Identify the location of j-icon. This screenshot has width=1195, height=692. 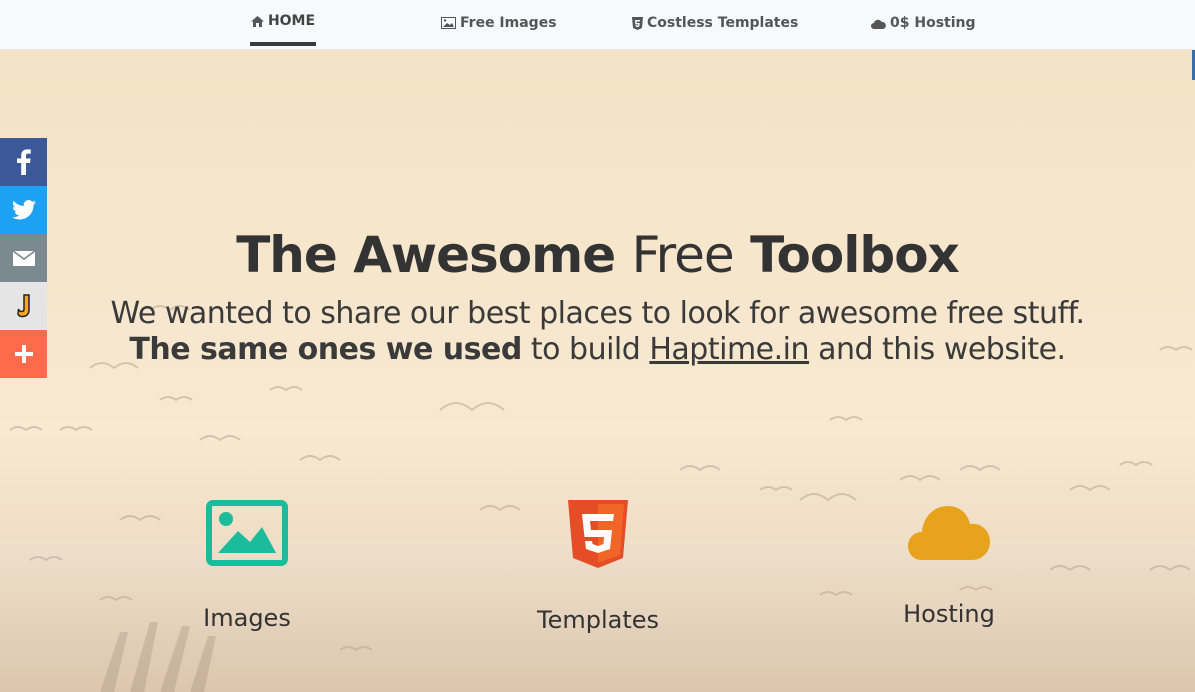
(23, 306).